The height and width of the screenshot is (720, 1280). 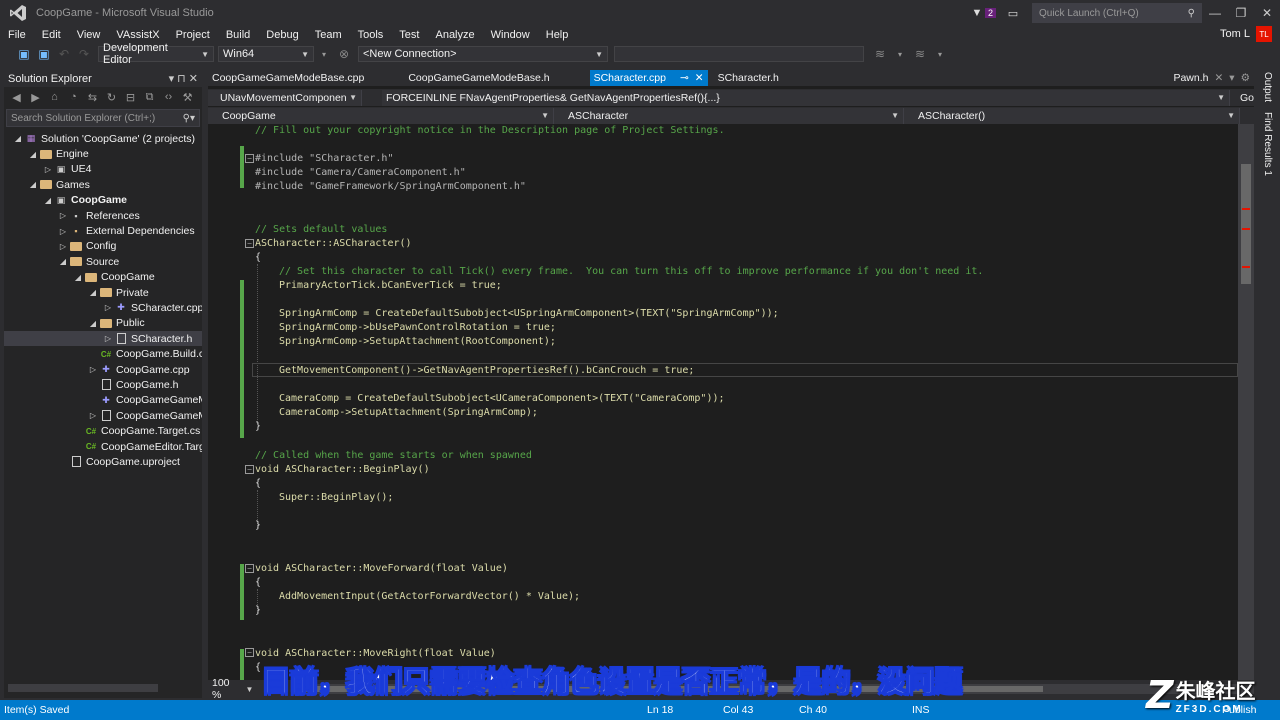 What do you see at coordinates (454, 35) in the screenshot?
I see `menu-analyze: Analyze` at bounding box center [454, 35].